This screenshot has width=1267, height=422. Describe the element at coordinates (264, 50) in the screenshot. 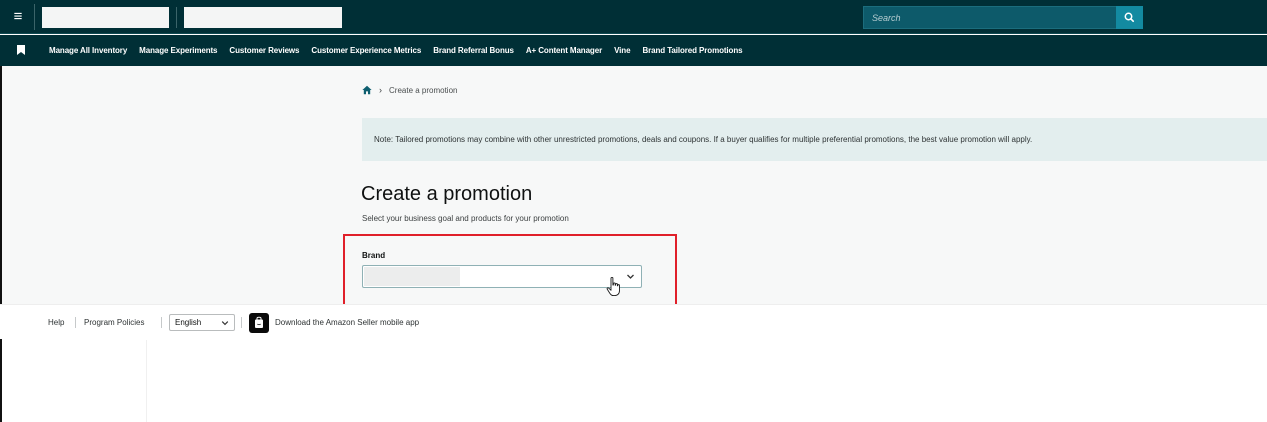

I see `nav-item-customer-reviews: Customer Reviews` at that location.